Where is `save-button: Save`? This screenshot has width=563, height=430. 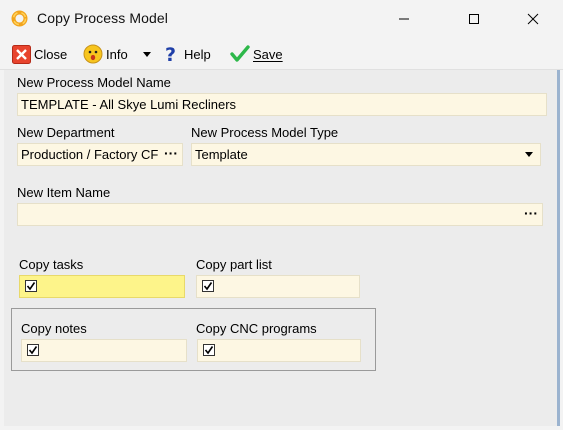 save-button: Save is located at coordinates (256, 54).